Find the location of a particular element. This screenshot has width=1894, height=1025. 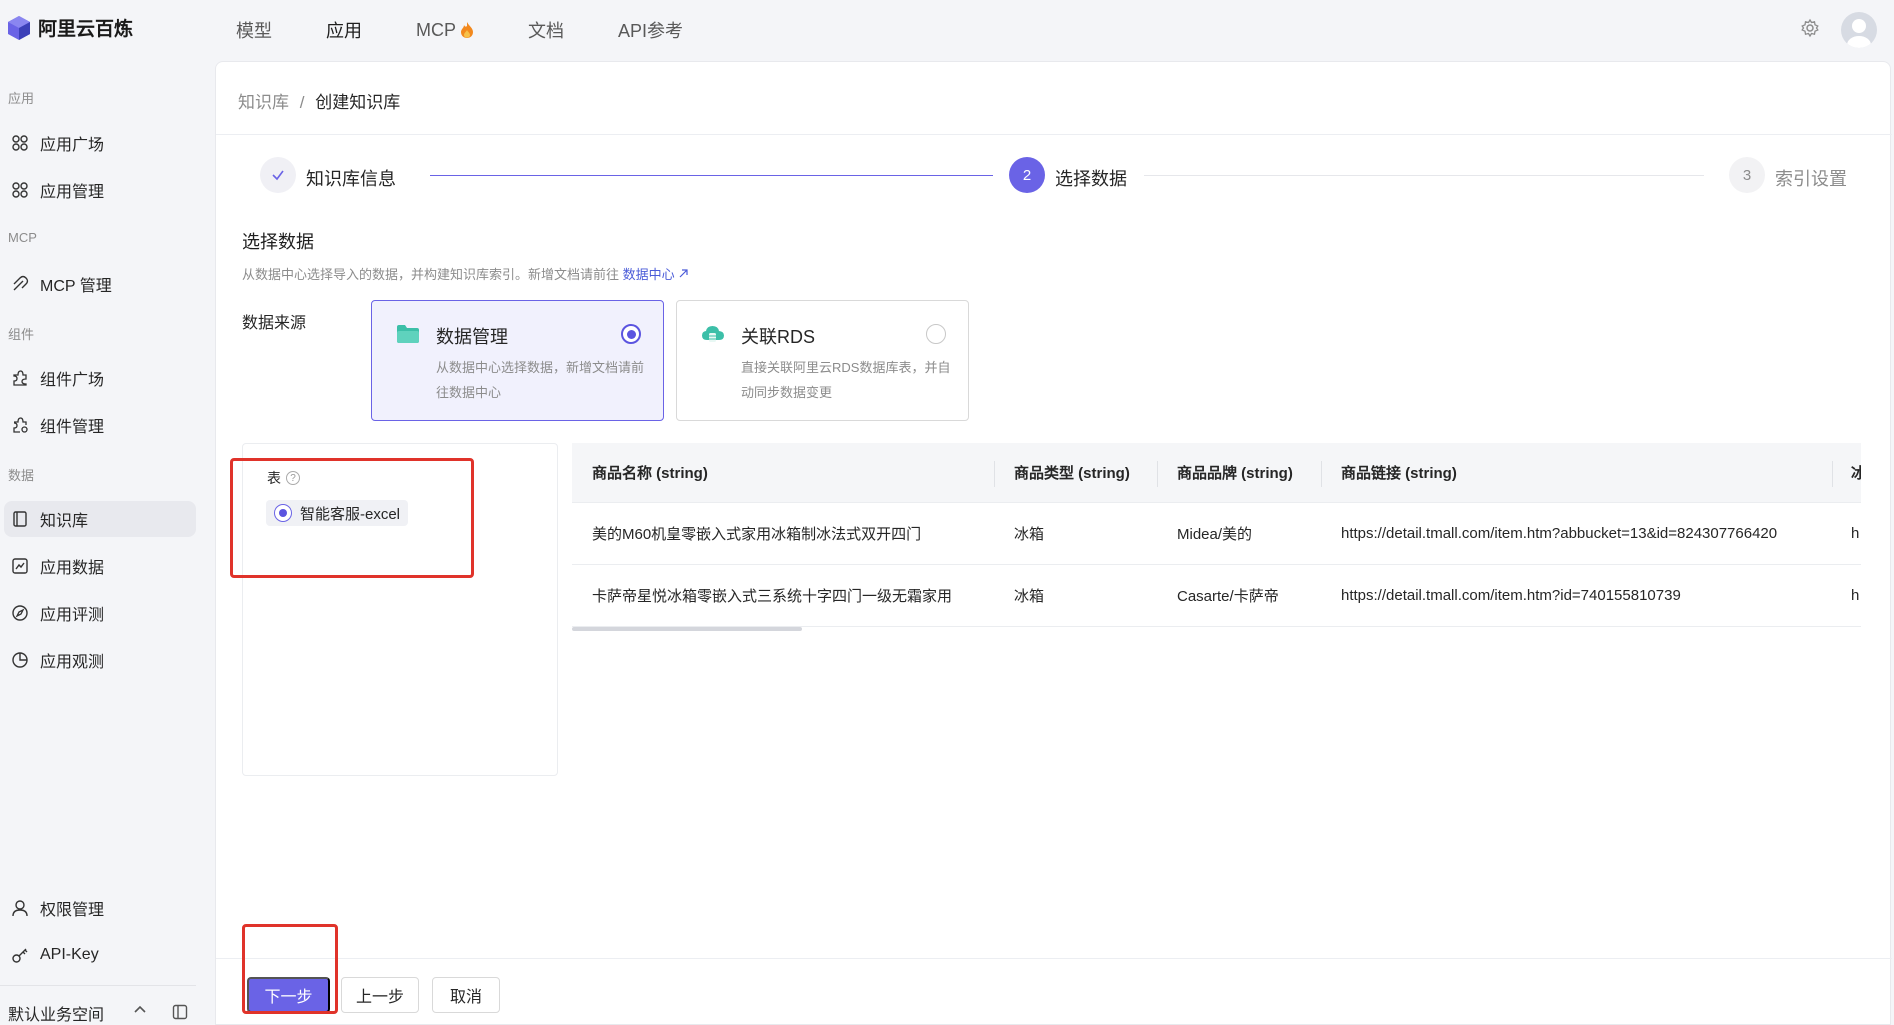

breadcrumb-current: 创建知识库 is located at coordinates (358, 102).